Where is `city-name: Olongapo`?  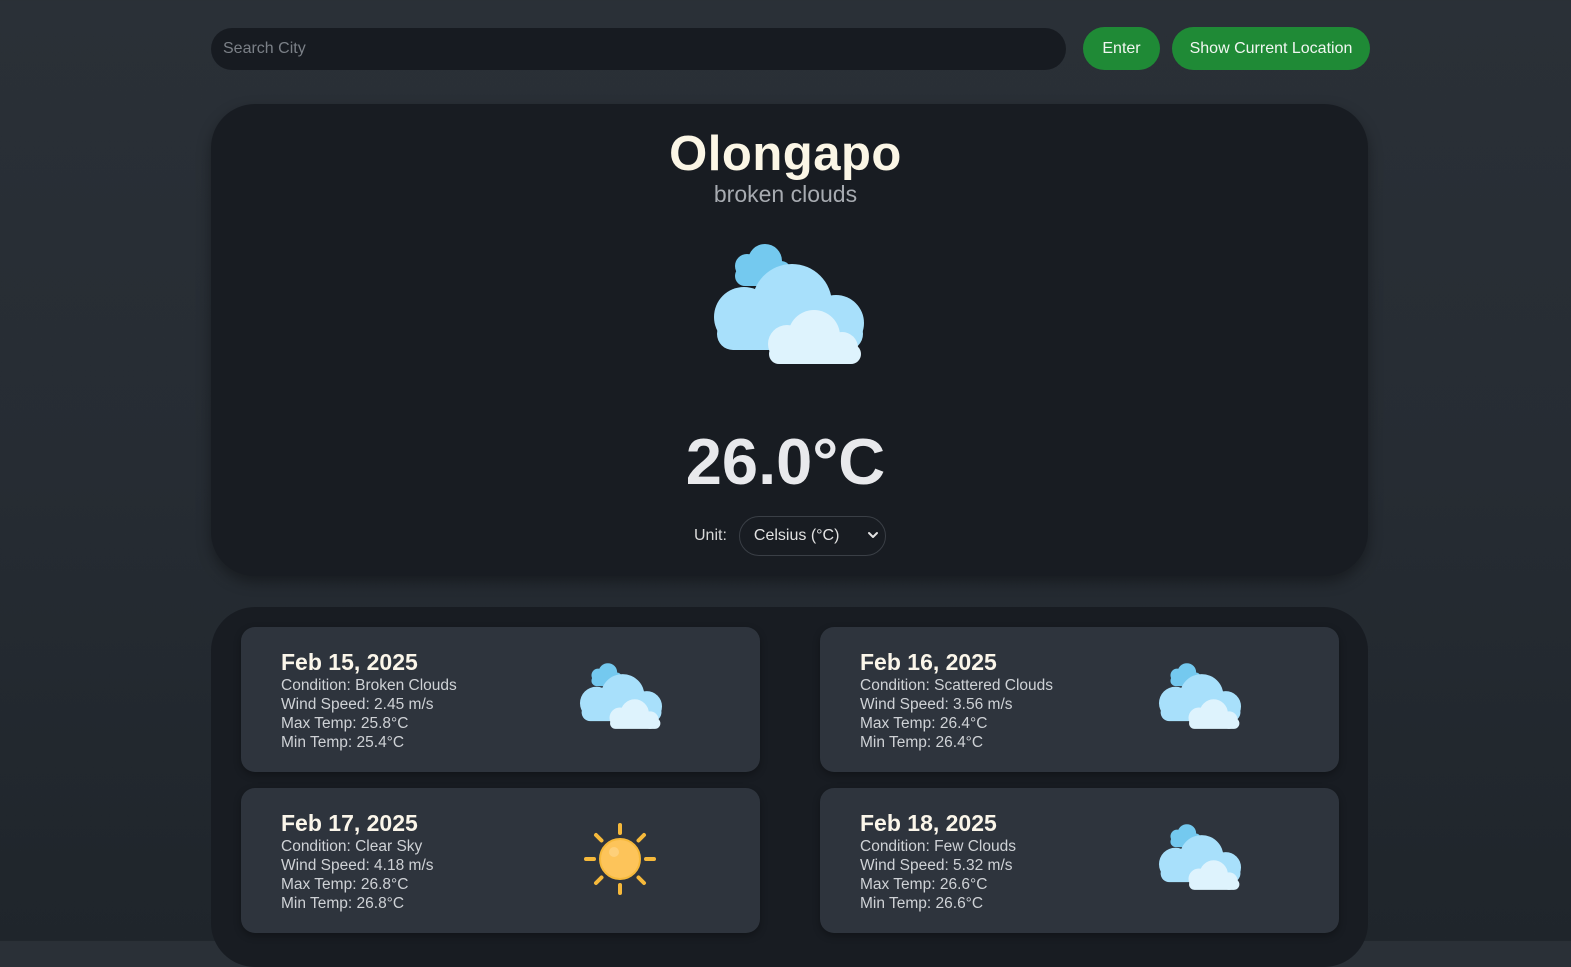 city-name: Olongapo is located at coordinates (785, 154).